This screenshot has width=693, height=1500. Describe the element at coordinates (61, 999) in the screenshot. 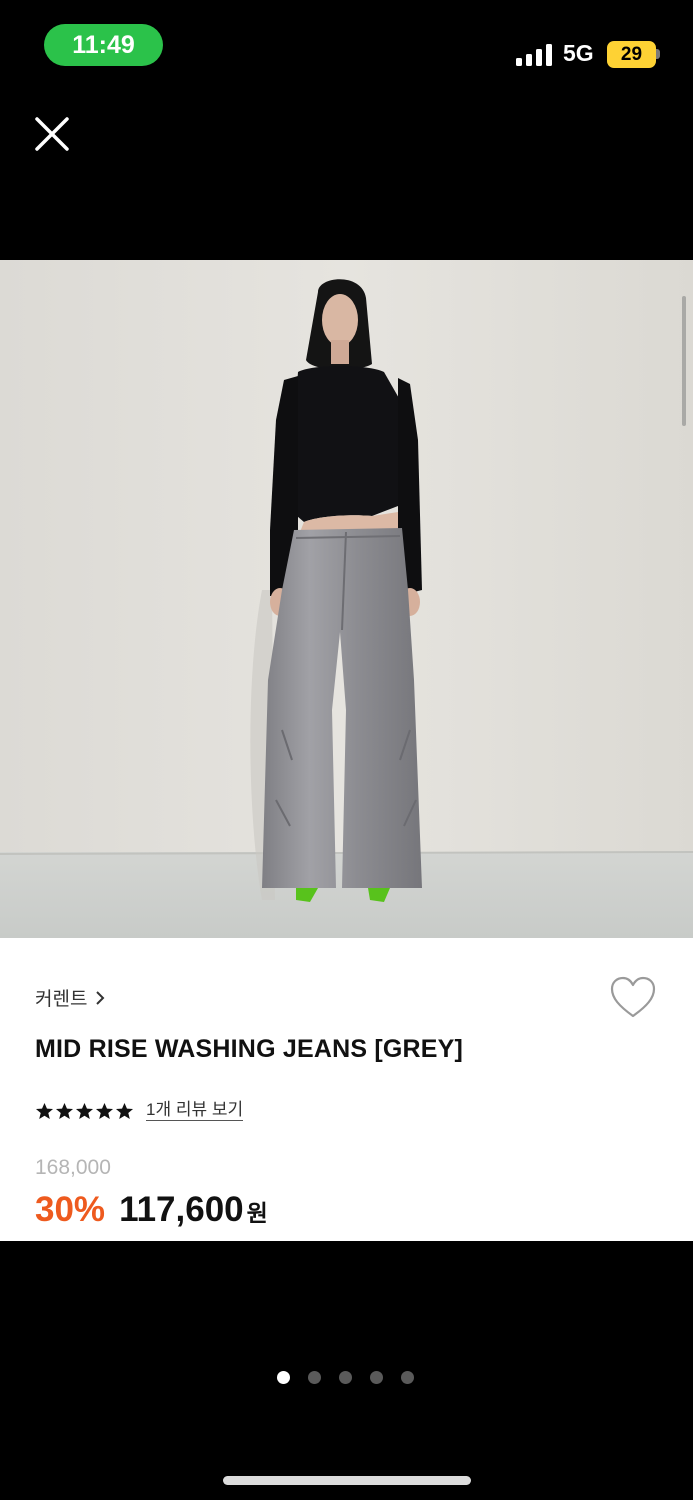

I see `brand-name: 커렌트` at that location.